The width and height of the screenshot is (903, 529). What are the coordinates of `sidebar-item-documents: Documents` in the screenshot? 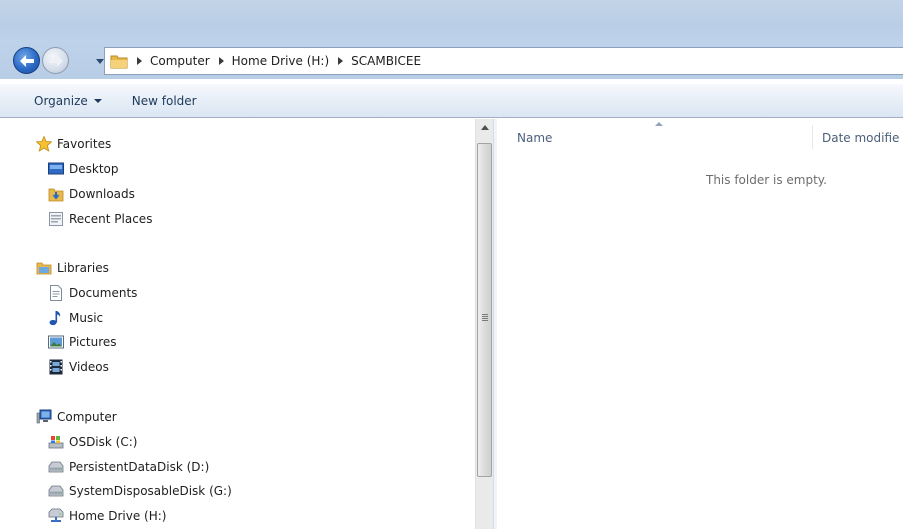 It's located at (92, 293).